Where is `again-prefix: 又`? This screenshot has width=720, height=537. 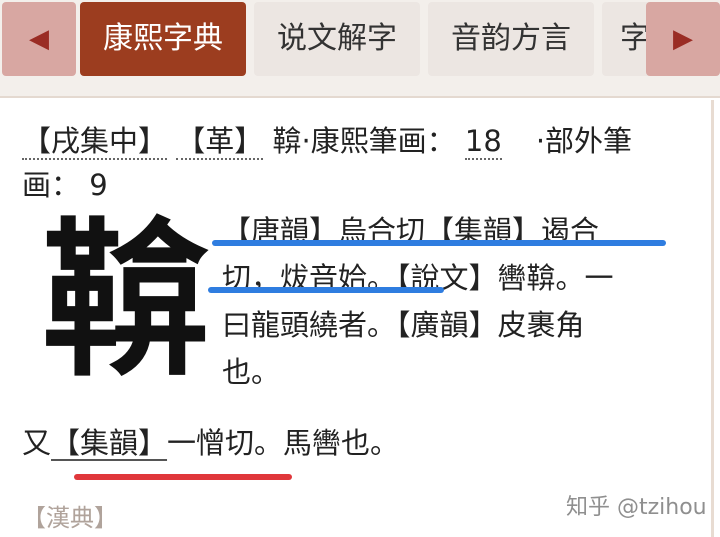 again-prefix: 又 is located at coordinates (37, 443).